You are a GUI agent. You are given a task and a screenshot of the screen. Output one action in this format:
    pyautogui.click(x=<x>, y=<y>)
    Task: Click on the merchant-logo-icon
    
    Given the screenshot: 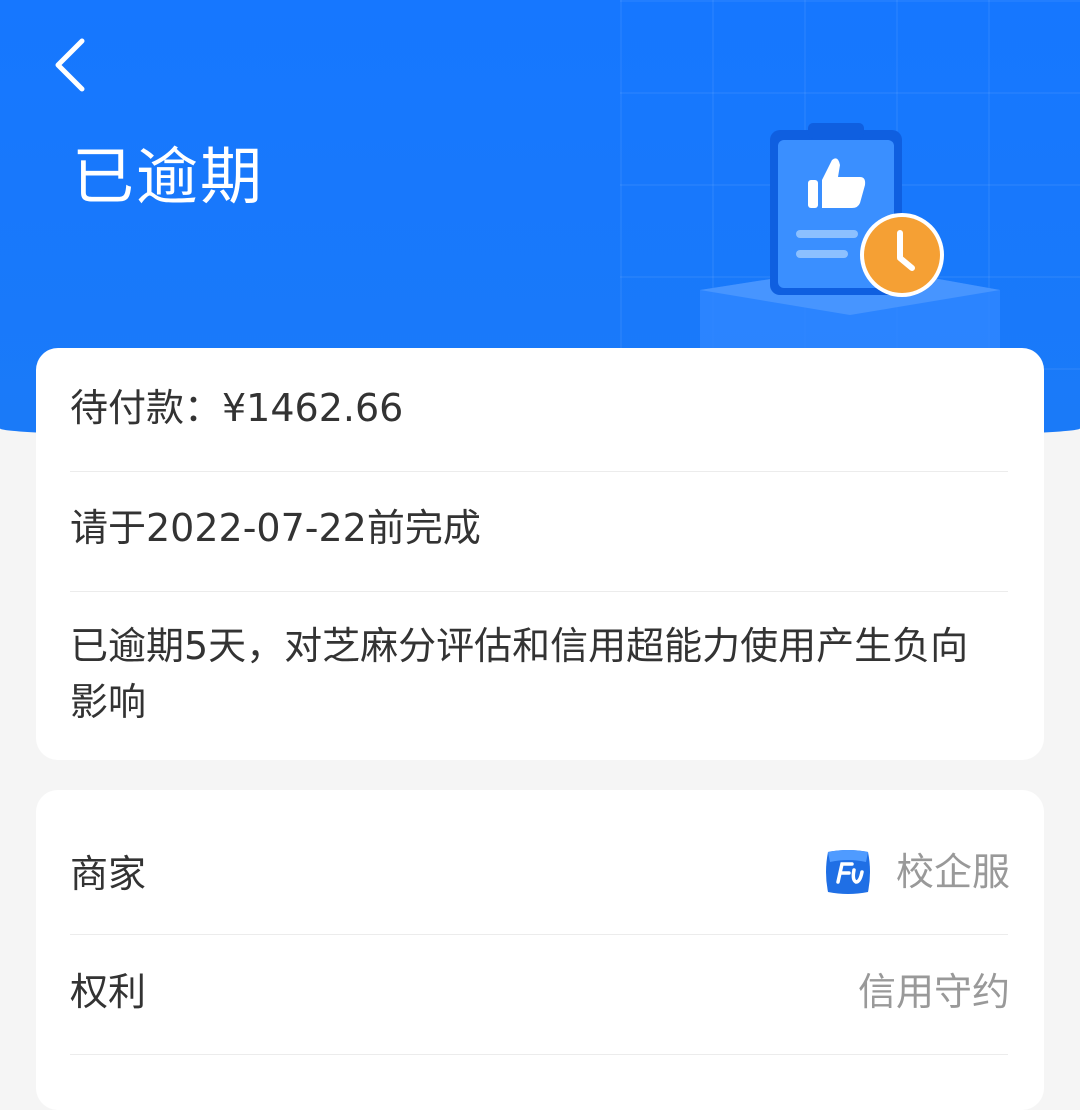 What is the action you would take?
    pyautogui.click(x=847, y=872)
    